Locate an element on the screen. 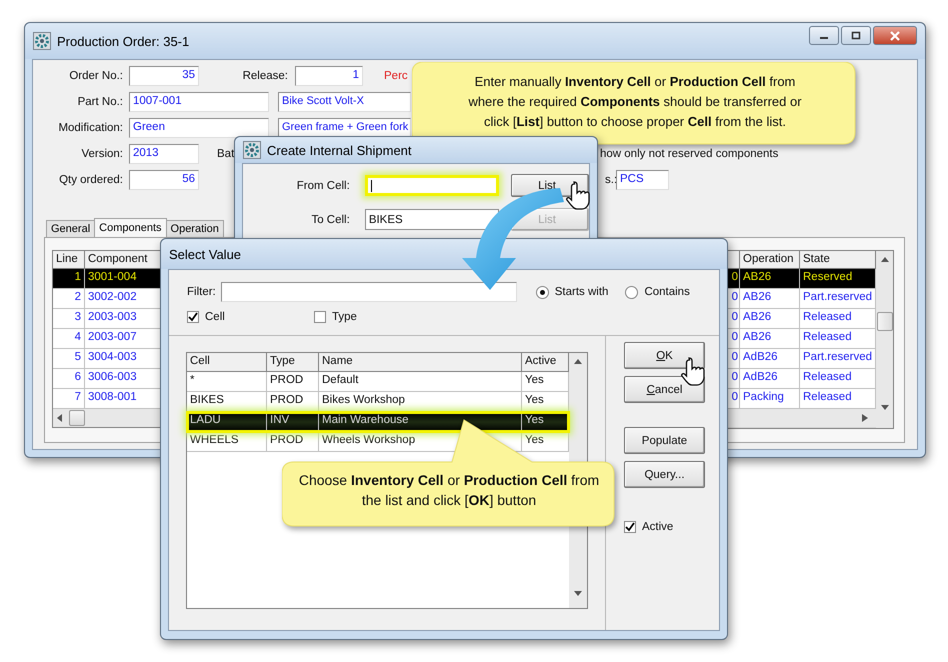  input-field: 1007-001 is located at coordinates (199, 102).